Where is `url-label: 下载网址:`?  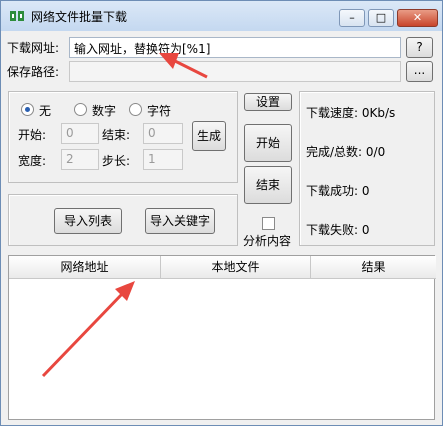 url-label: 下载网址: is located at coordinates (33, 48).